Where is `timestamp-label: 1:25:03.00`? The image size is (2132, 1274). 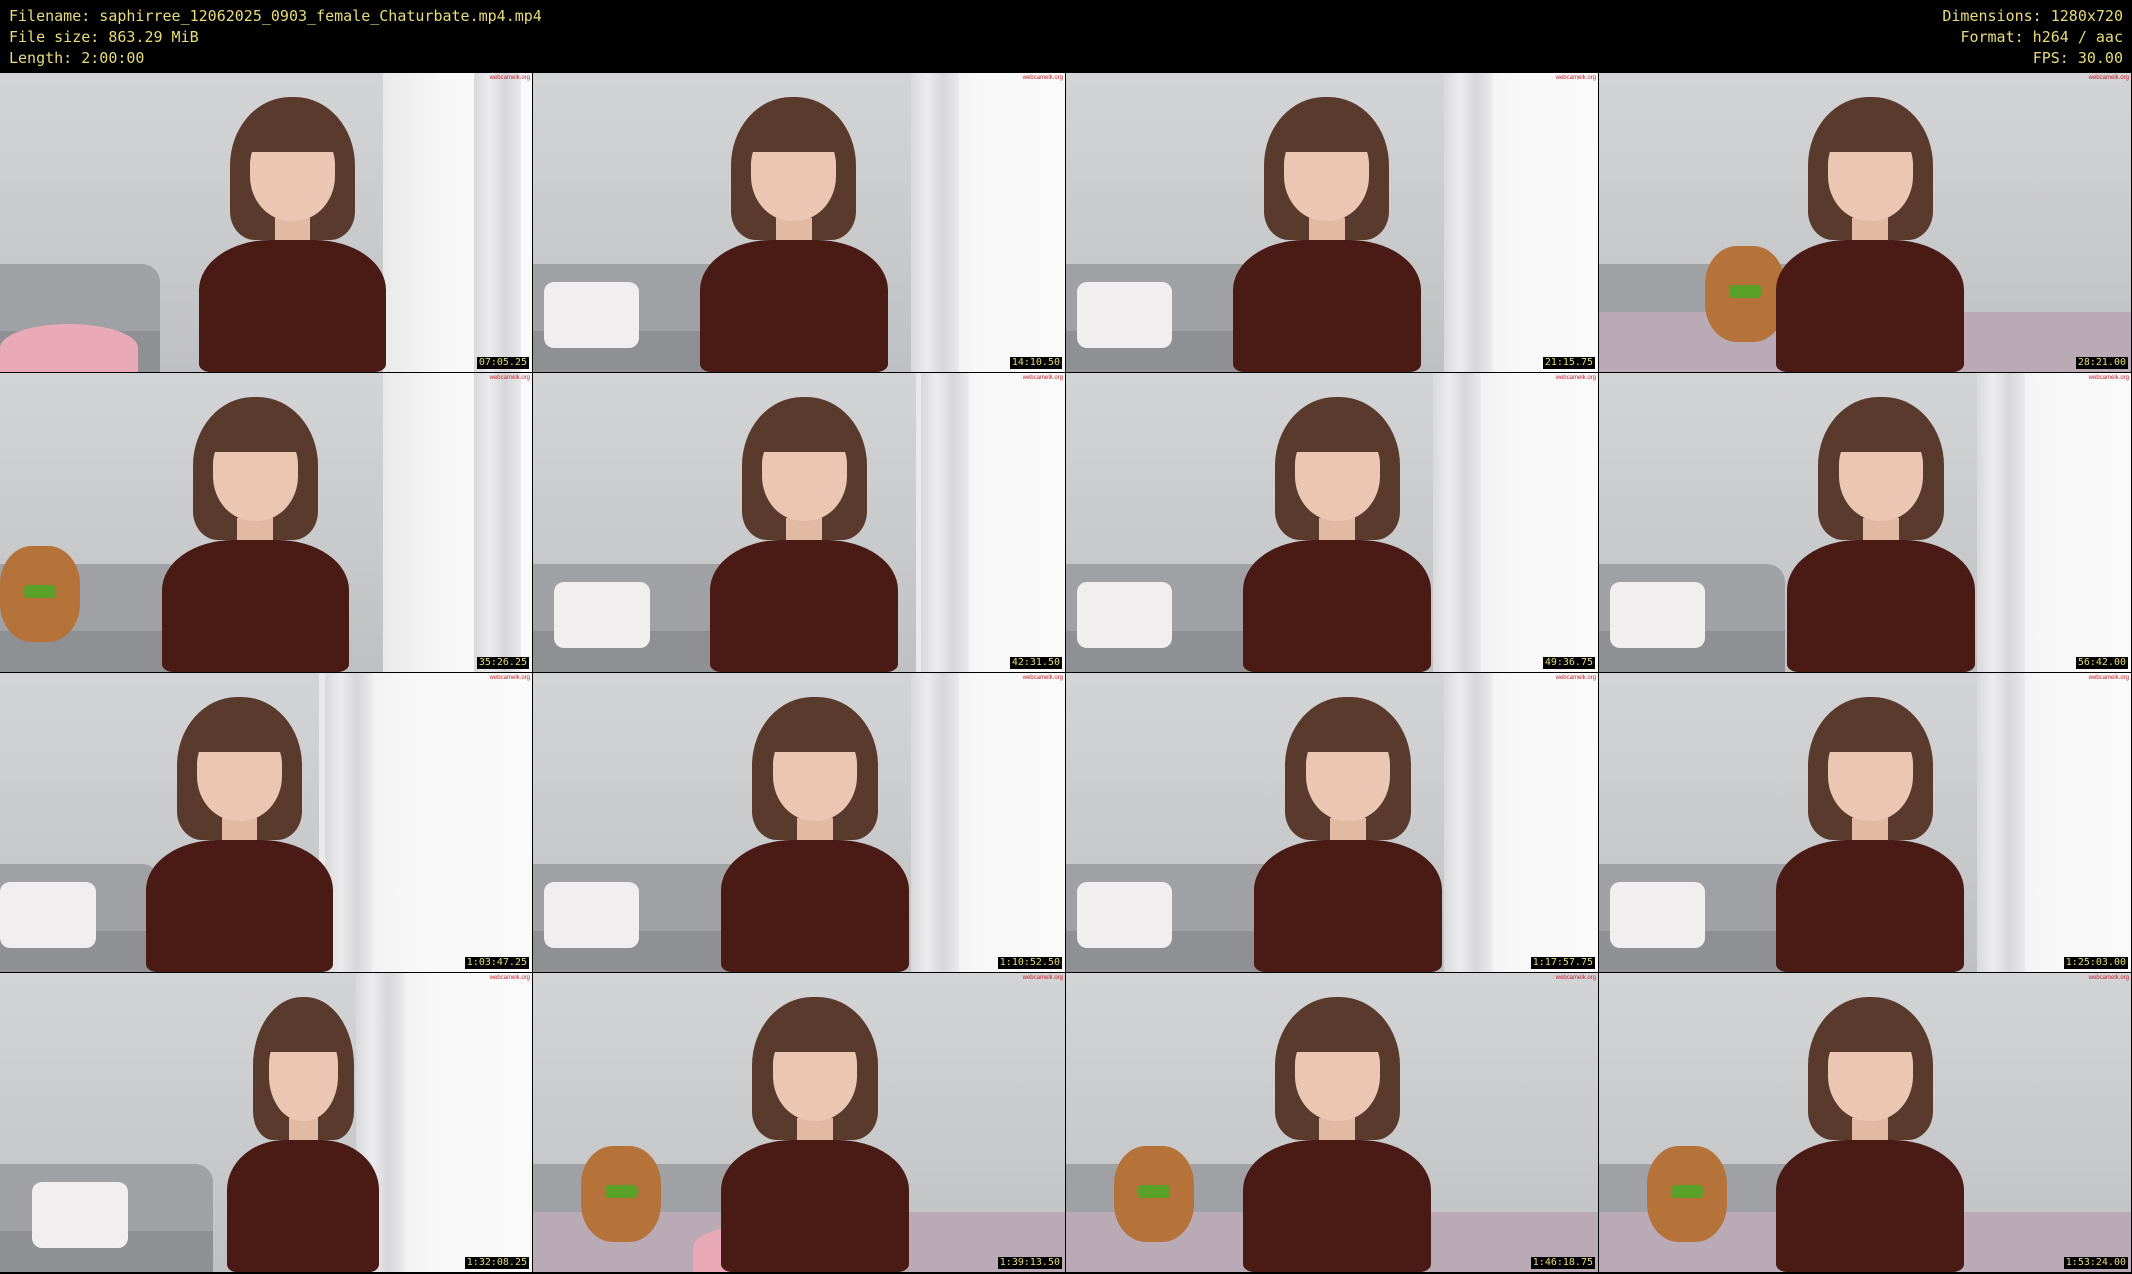
timestamp-label: 1:25:03.00 is located at coordinates (2095, 963).